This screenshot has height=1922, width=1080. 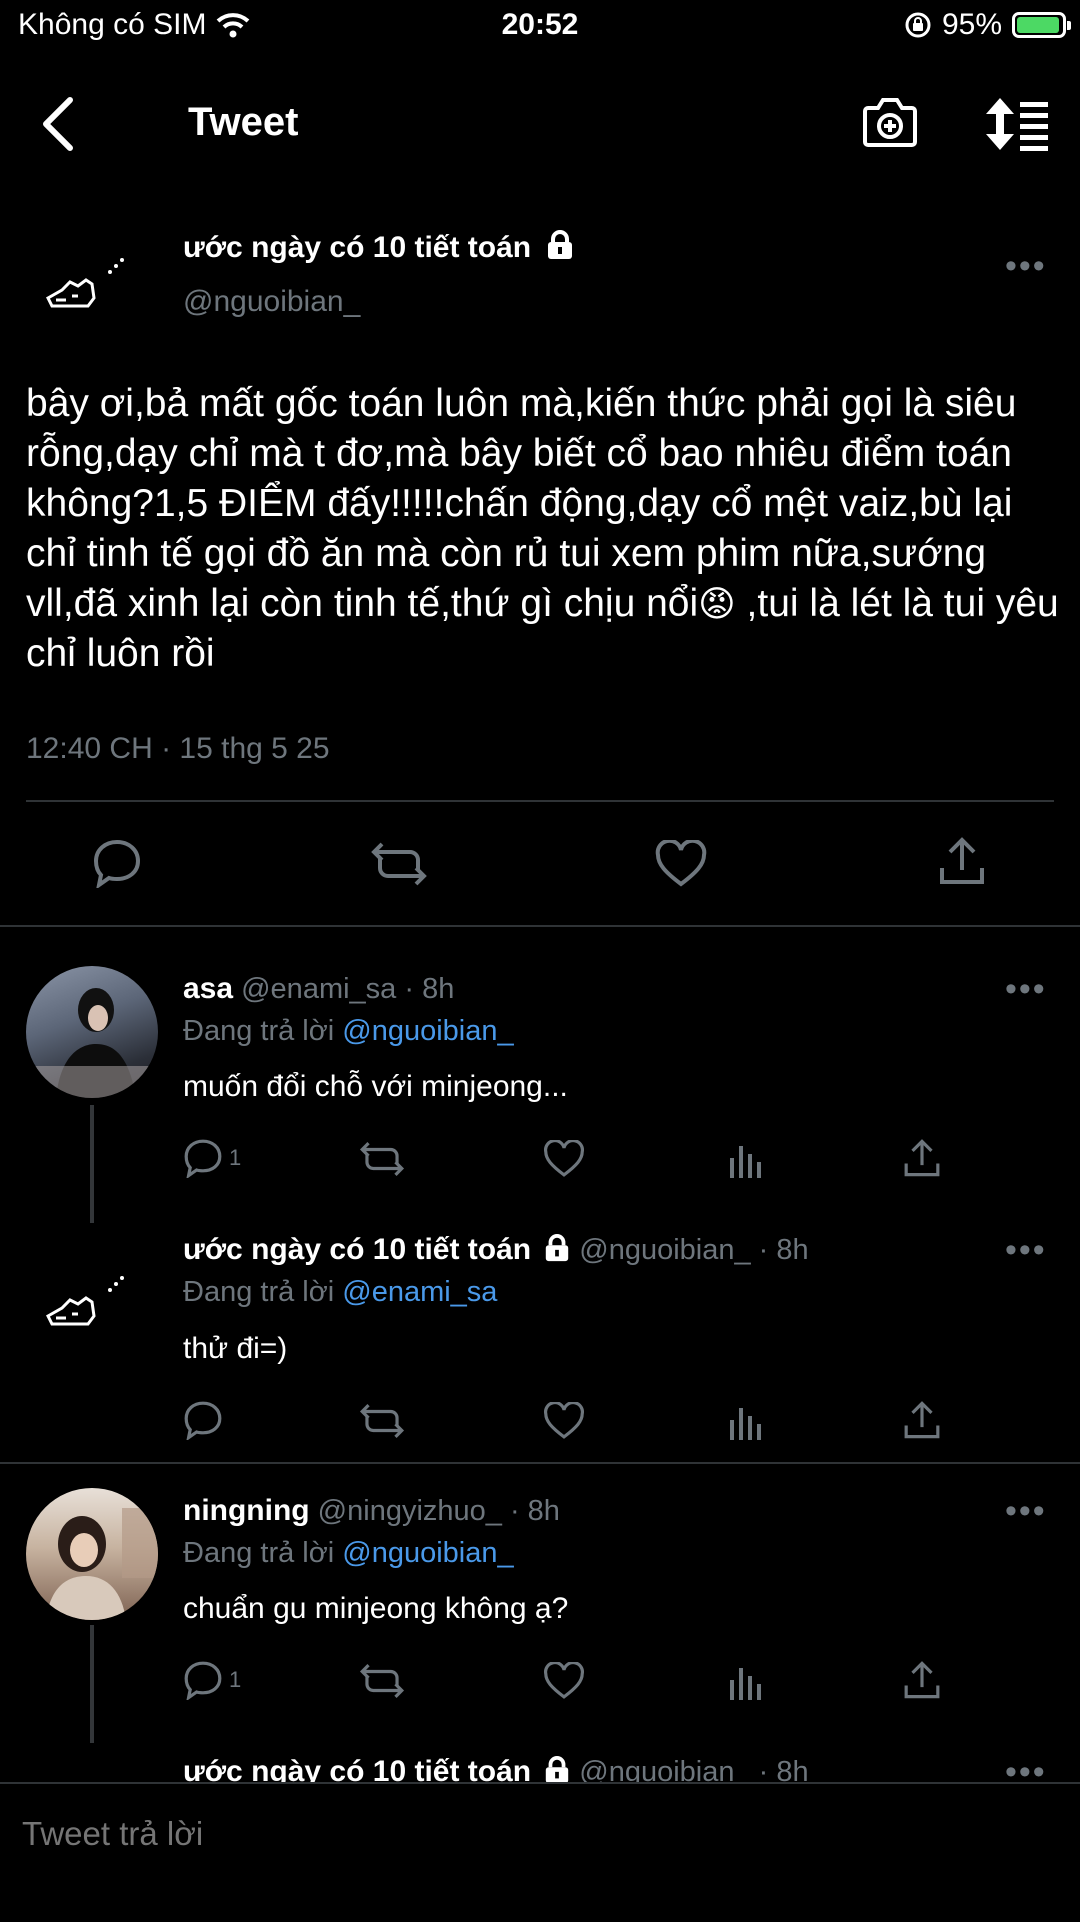 I want to click on reply-author-name: ước ngày có 10 tiết toán, so click(x=357, y=1249).